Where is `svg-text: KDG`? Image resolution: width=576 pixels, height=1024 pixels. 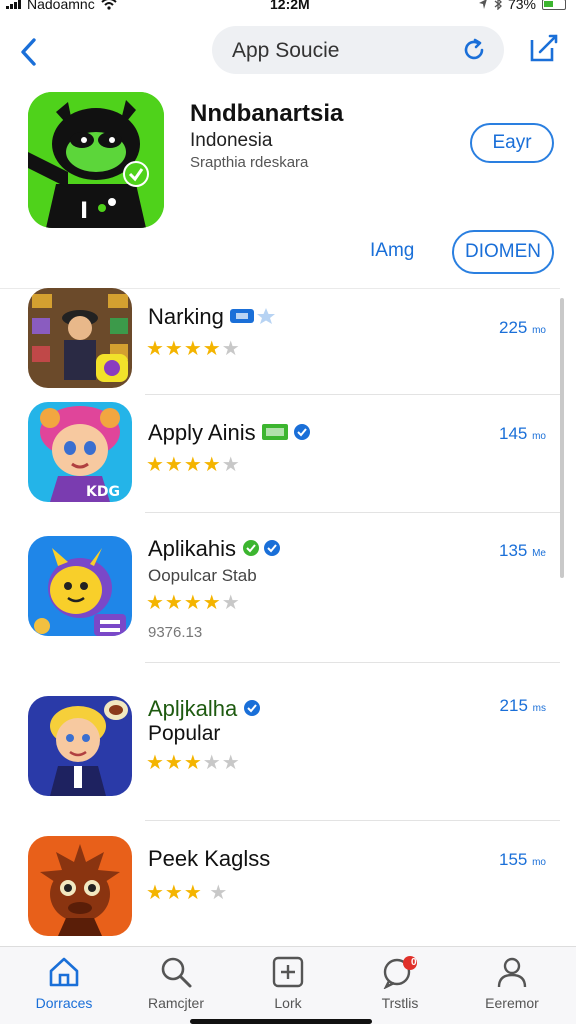 svg-text: KDG is located at coordinates (103, 492).